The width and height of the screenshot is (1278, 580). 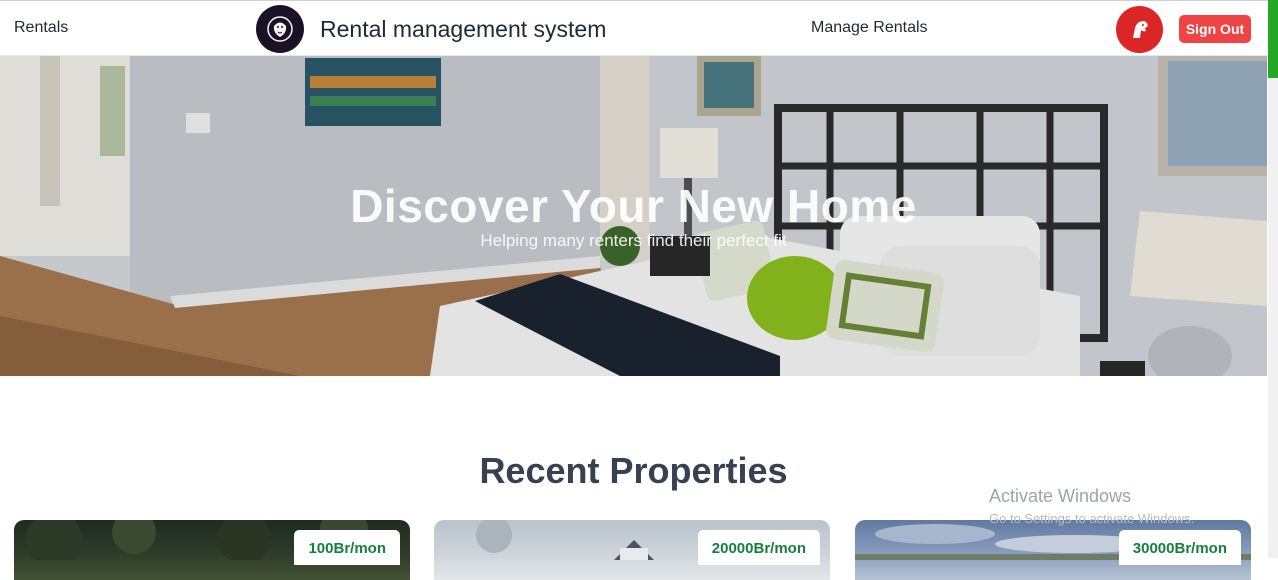 I want to click on watermark-subtitle: Go to Settings to activate Windows., so click(x=1092, y=518).